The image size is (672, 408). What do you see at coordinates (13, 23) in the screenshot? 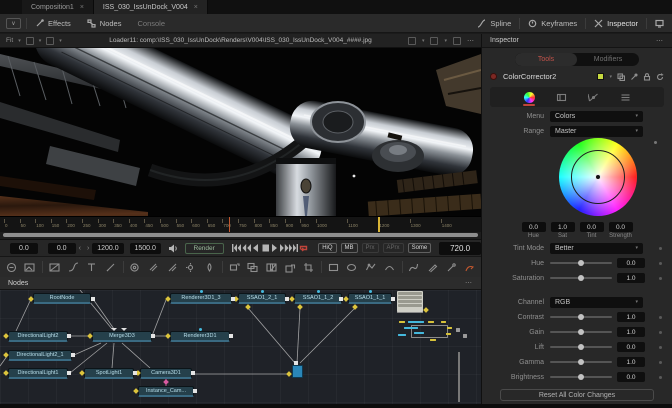
I see `panel-menu-button: ∨` at bounding box center [13, 23].